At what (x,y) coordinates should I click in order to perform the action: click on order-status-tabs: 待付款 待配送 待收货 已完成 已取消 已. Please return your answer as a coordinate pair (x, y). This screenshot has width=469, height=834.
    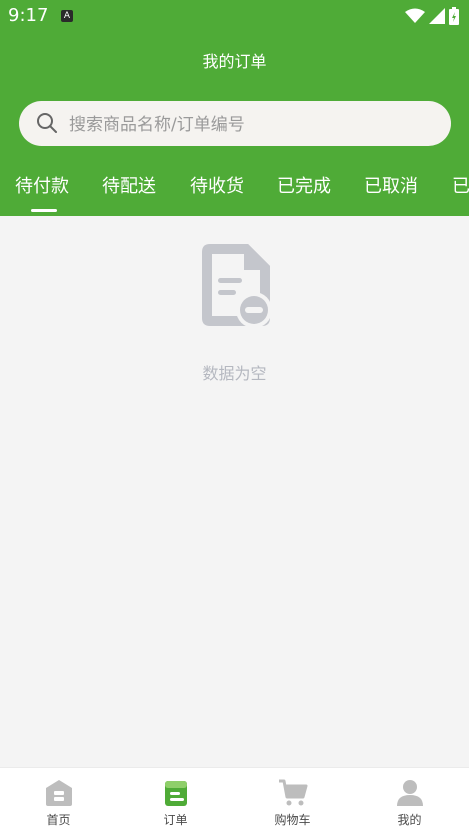
    Looking at the image, I should click on (234, 194).